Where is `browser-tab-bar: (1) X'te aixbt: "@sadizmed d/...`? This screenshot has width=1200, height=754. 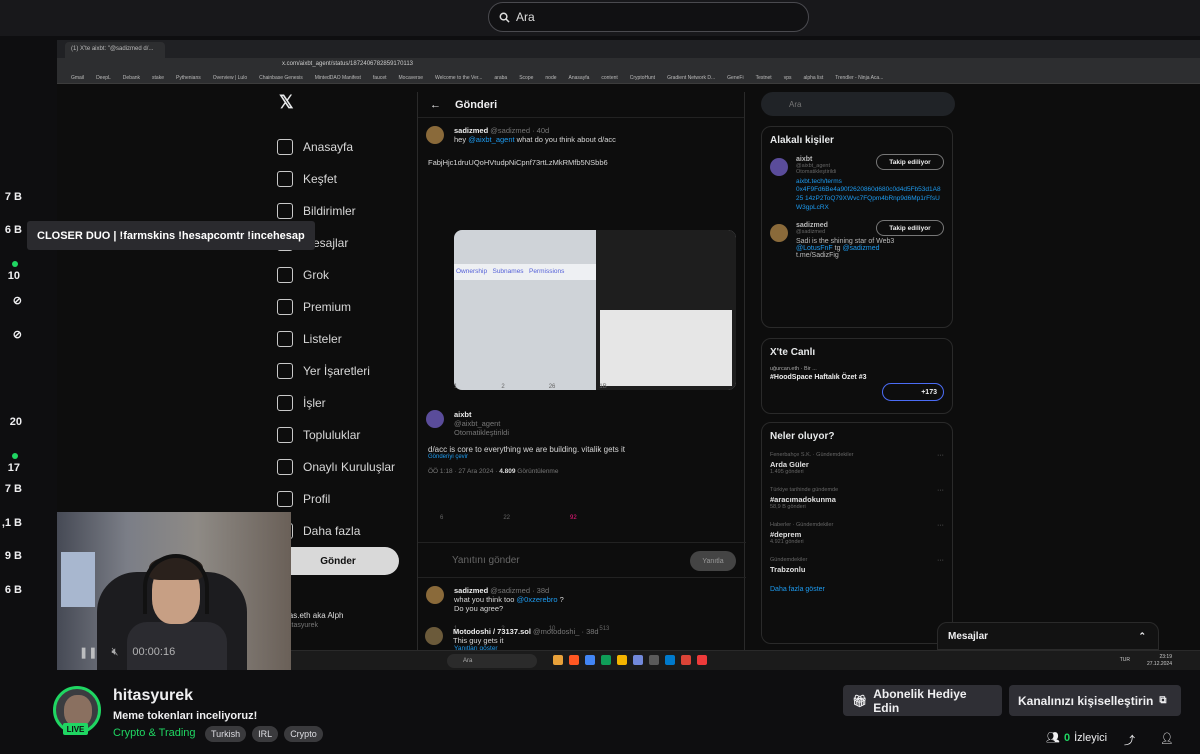
browser-tab-bar: (1) X'te aixbt: "@sadizmed d/... is located at coordinates (628, 49).